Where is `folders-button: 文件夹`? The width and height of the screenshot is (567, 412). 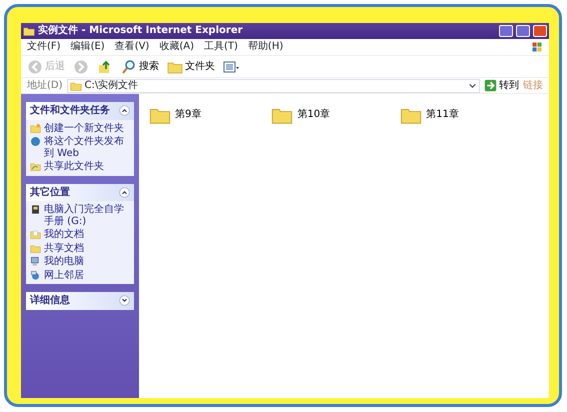 folders-button: 文件夹 is located at coordinates (191, 66).